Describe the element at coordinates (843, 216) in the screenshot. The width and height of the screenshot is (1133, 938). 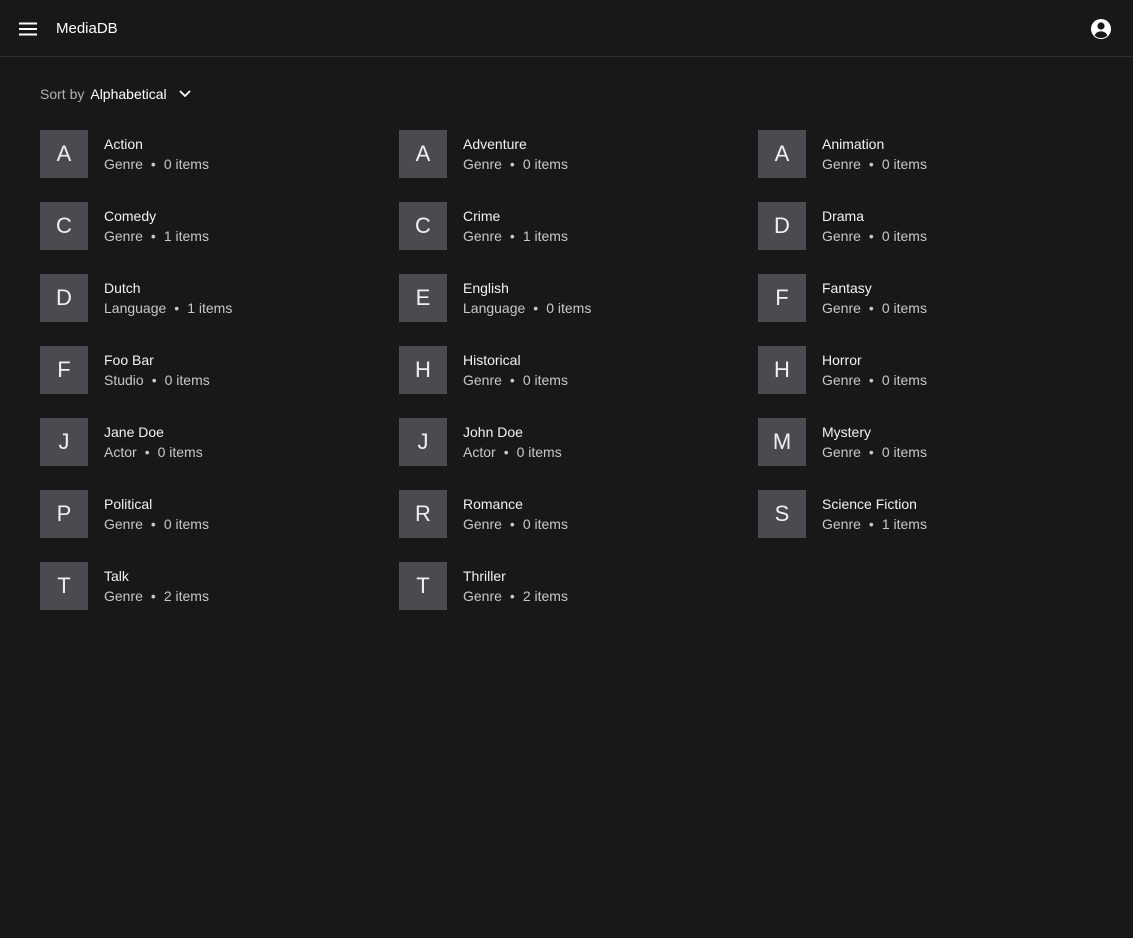
I see `item-name: Drama` at that location.